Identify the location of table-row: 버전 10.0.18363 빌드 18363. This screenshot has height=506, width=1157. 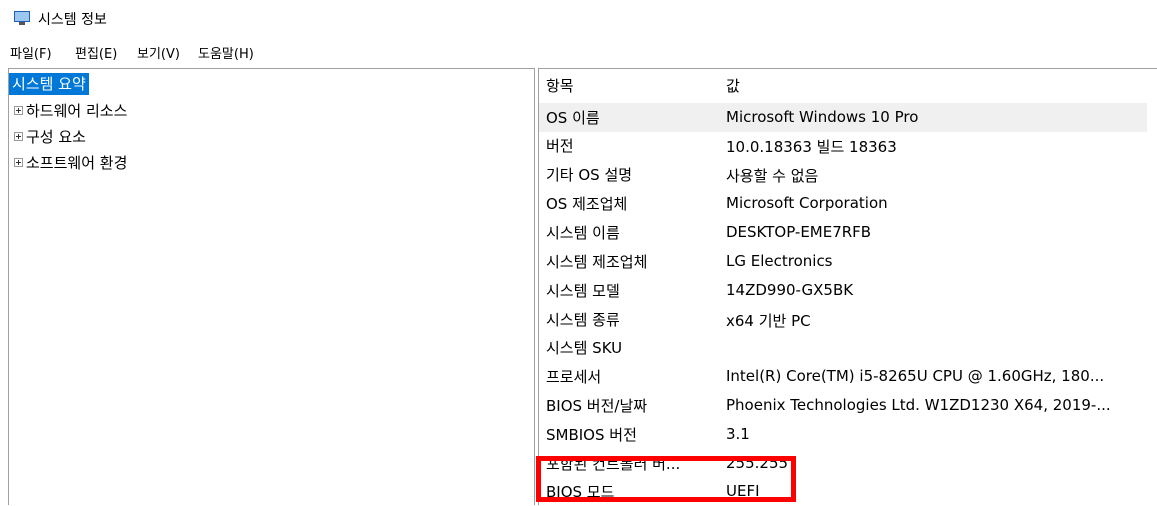
(843, 145).